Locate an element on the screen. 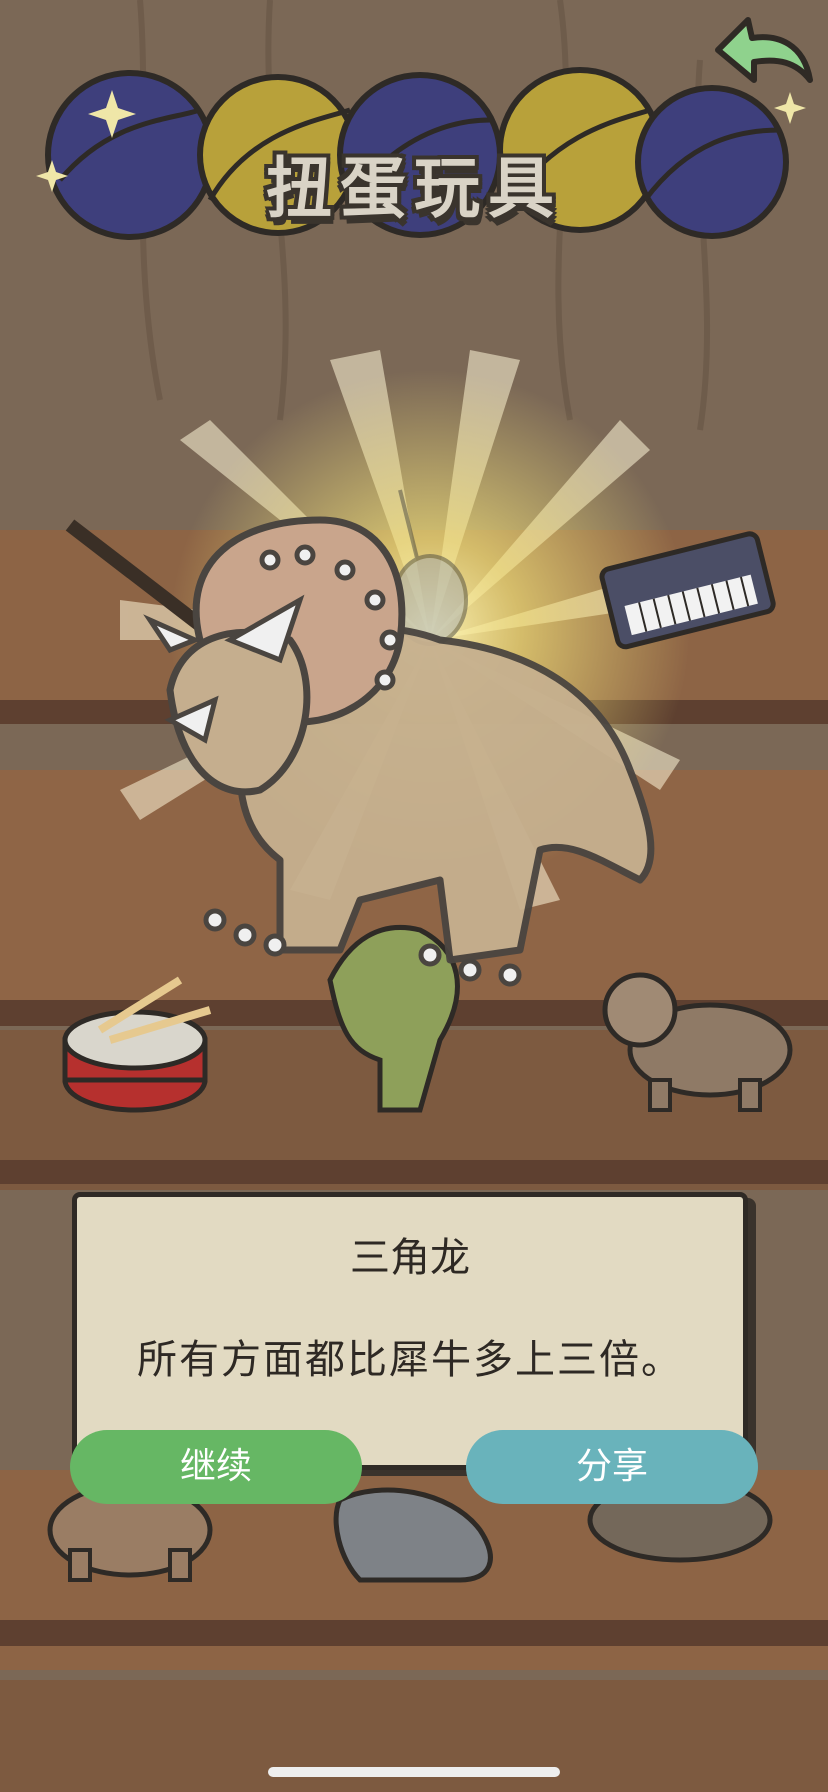 This screenshot has width=828, height=1792. continue-button: 继续 is located at coordinates (216, 1467).